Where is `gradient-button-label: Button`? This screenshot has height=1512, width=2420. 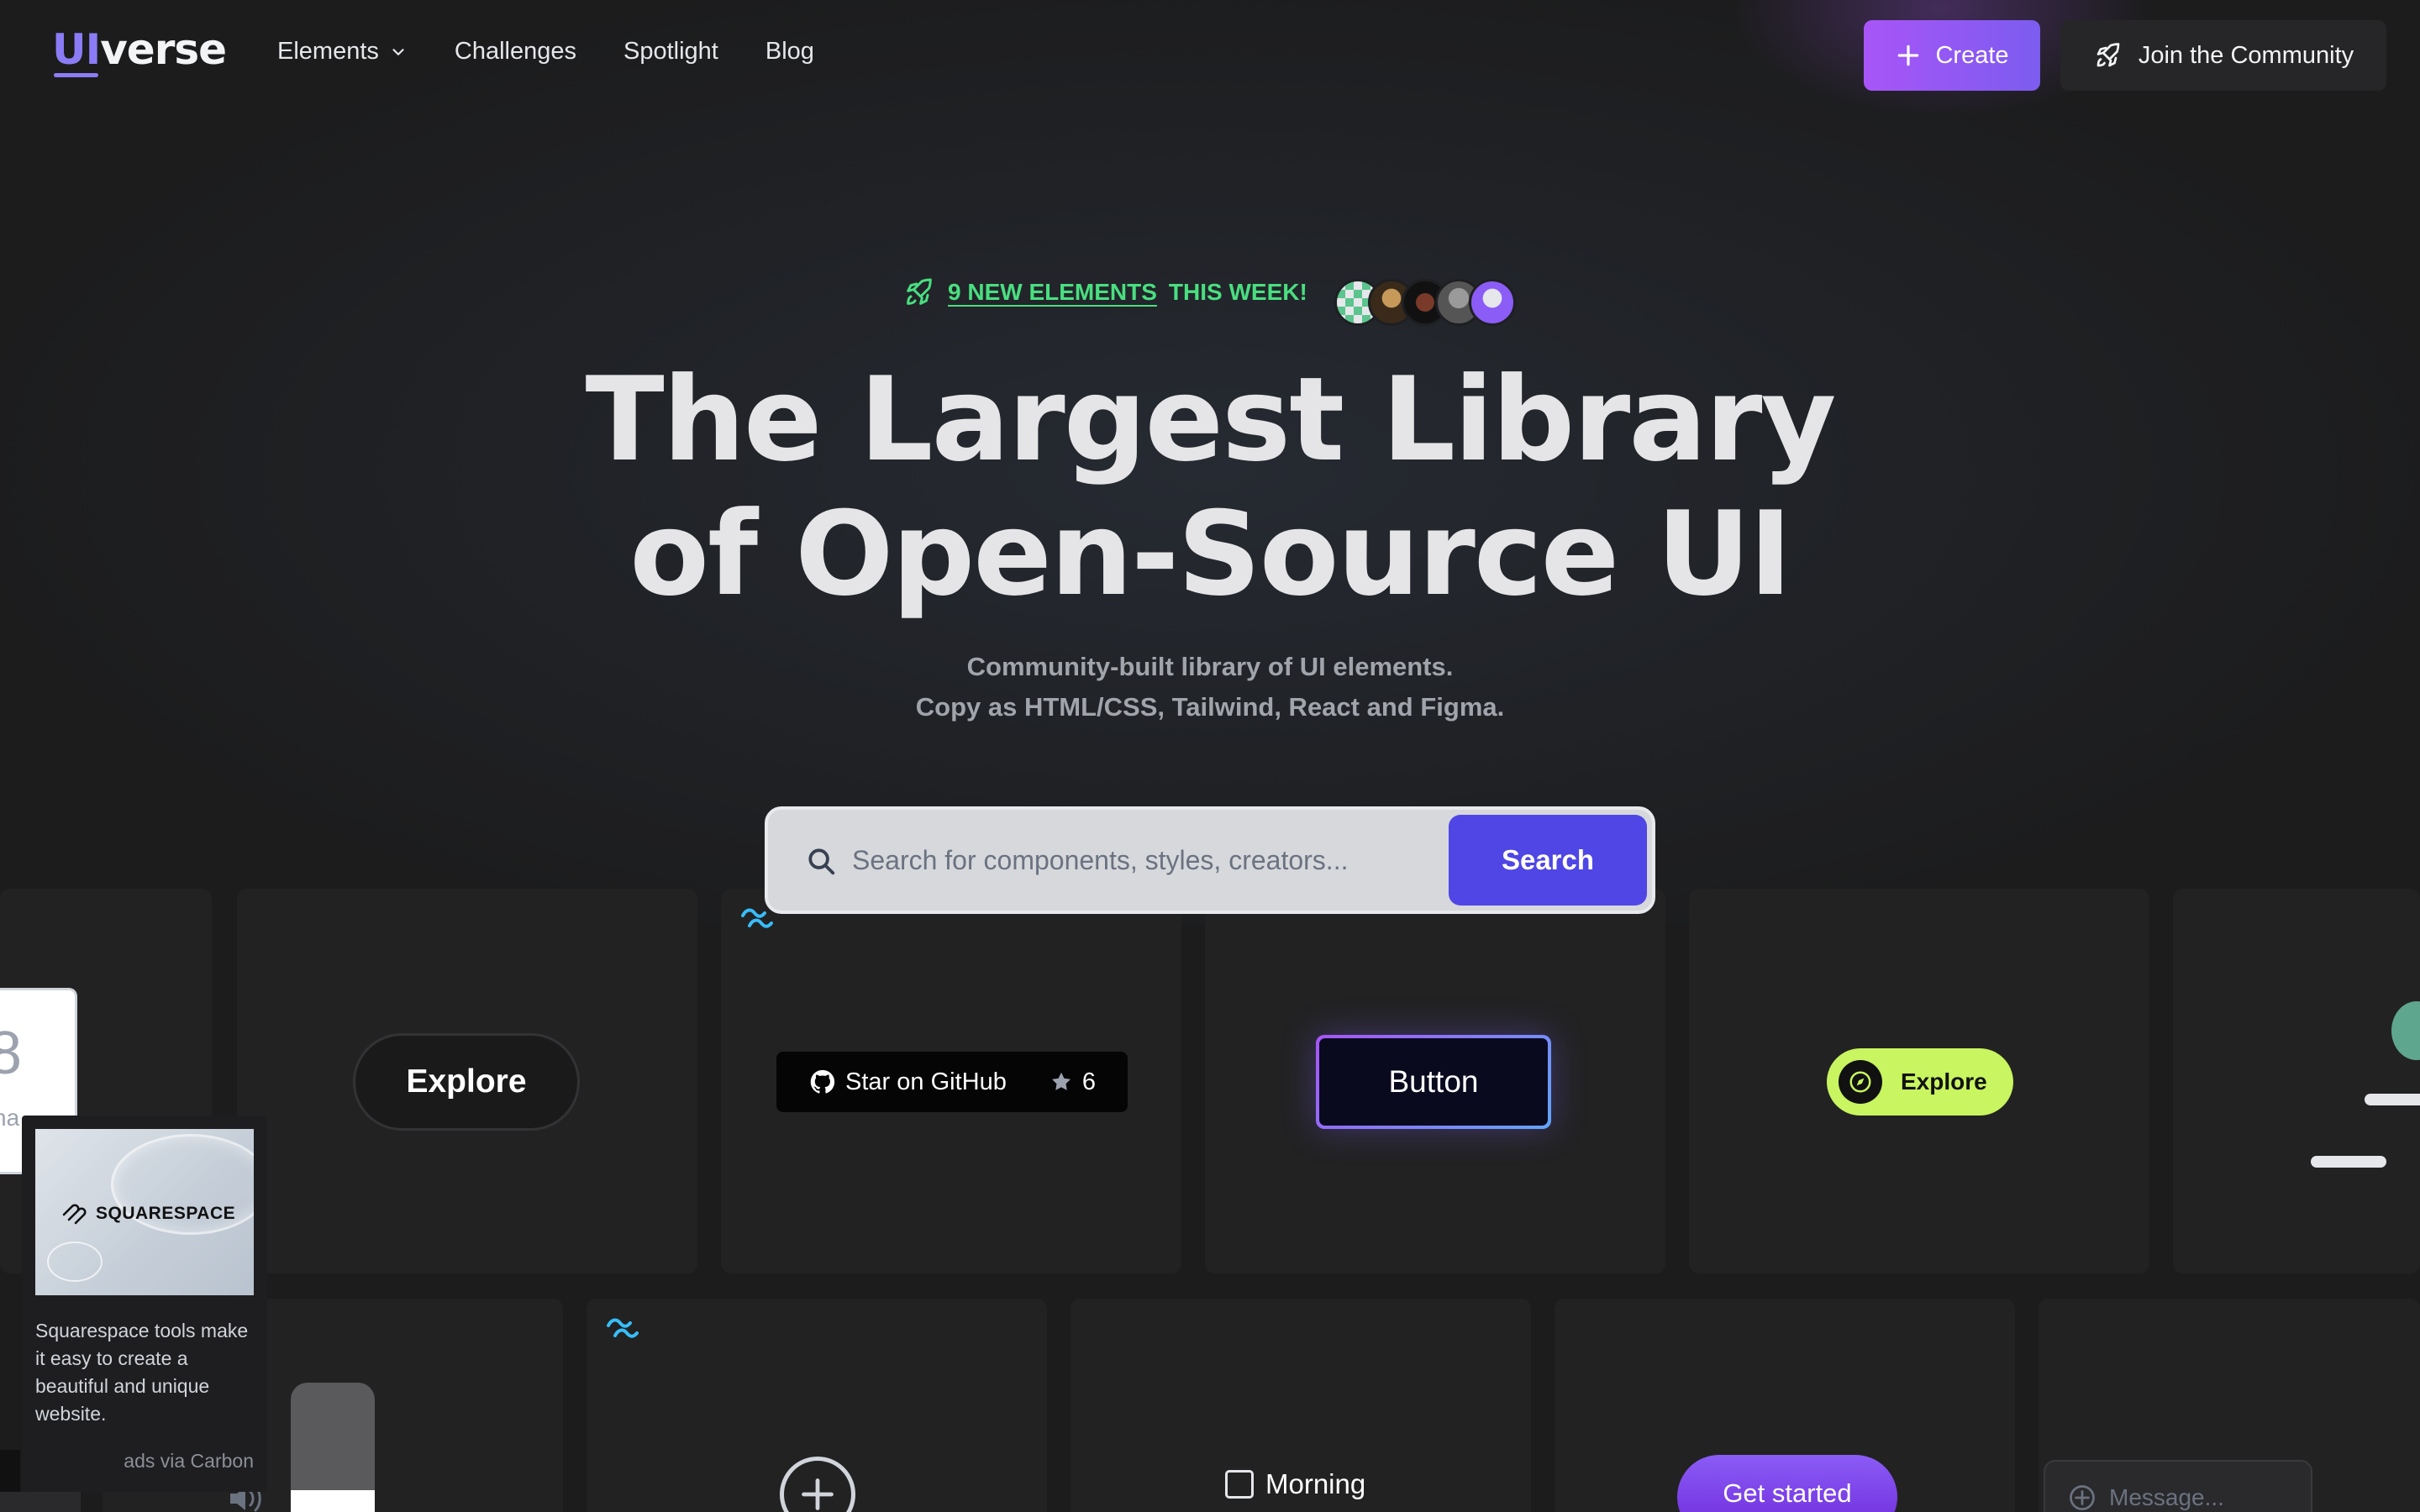 gradient-button-label: Button is located at coordinates (1434, 1082).